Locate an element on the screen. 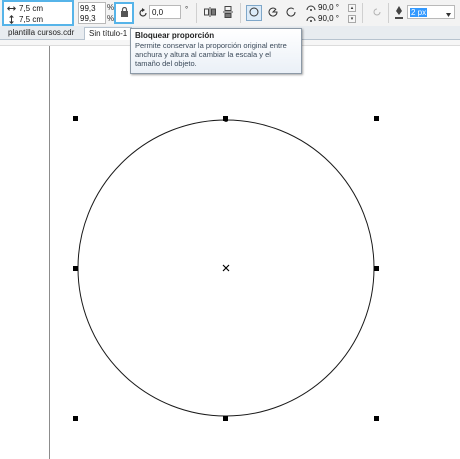  selection-handle-bottom-right is located at coordinates (376, 418).